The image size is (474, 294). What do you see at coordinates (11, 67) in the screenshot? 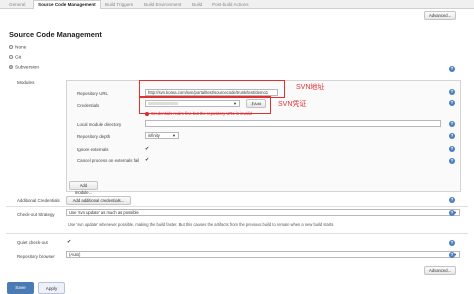
I see `radio-subversion-icon` at bounding box center [11, 67].